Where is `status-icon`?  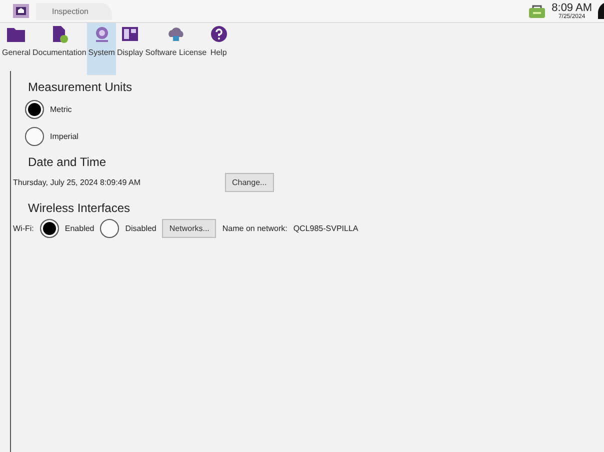 status-icon is located at coordinates (601, 11).